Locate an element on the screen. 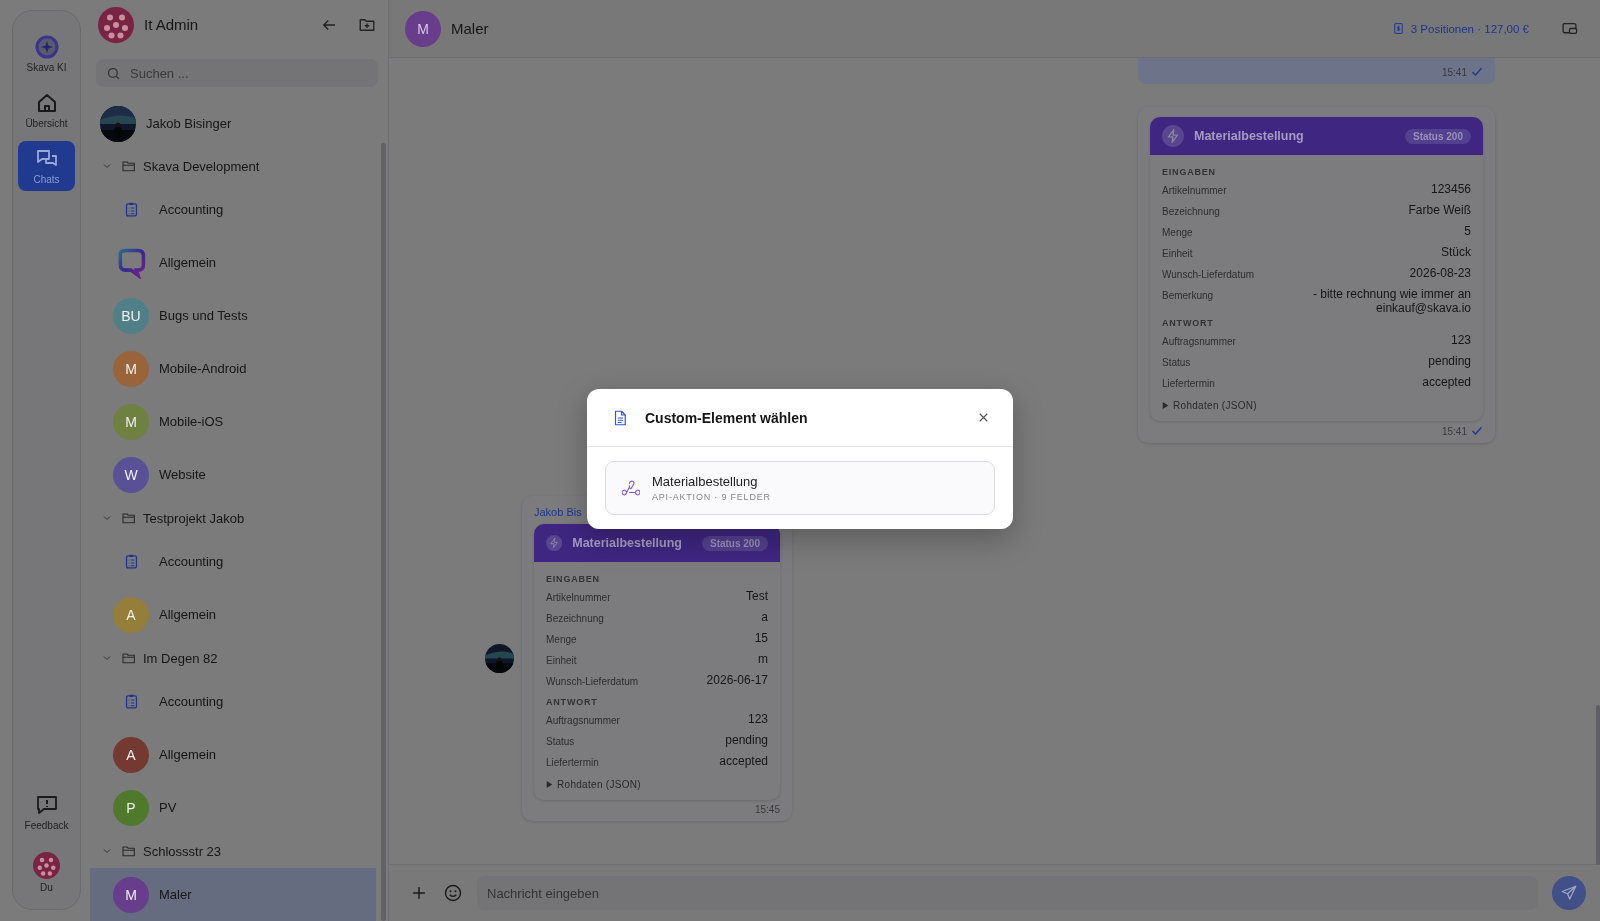  search-icon is located at coordinates (113, 73).